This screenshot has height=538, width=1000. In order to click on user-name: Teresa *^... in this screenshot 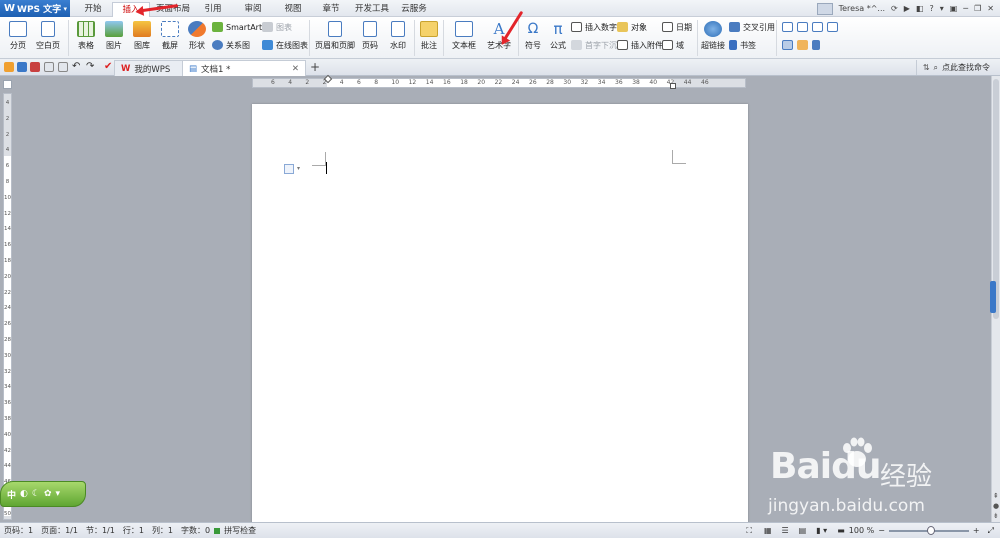, I will do `click(862, 8)`.